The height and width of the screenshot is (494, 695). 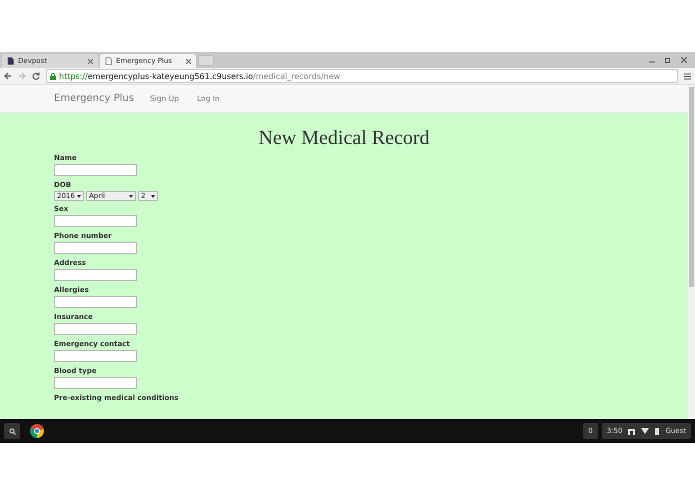 What do you see at coordinates (22, 76) in the screenshot?
I see `forward-icon` at bounding box center [22, 76].